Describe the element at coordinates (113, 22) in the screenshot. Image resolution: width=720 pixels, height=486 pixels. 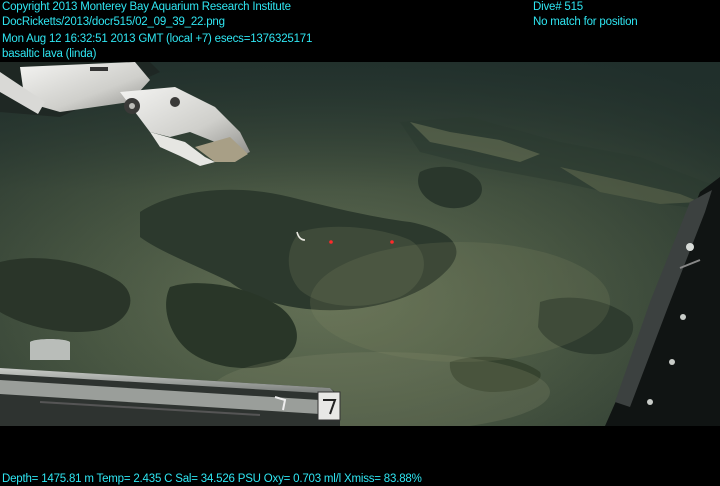
I see `file-path-text: DocRicketts/2013/docr515/02_09_39_22.png` at that location.